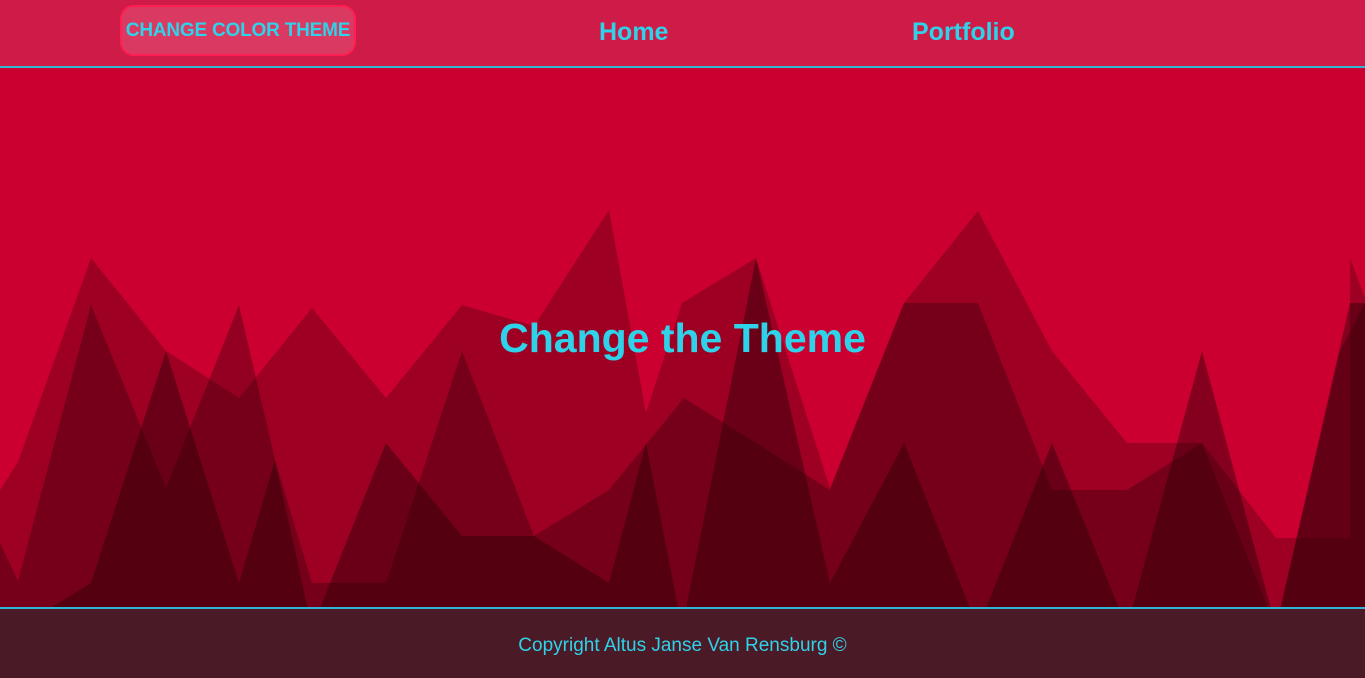 Image resolution: width=1365 pixels, height=678 pixels. Describe the element at coordinates (633, 32) in the screenshot. I see `nav-link-home: Home` at that location.